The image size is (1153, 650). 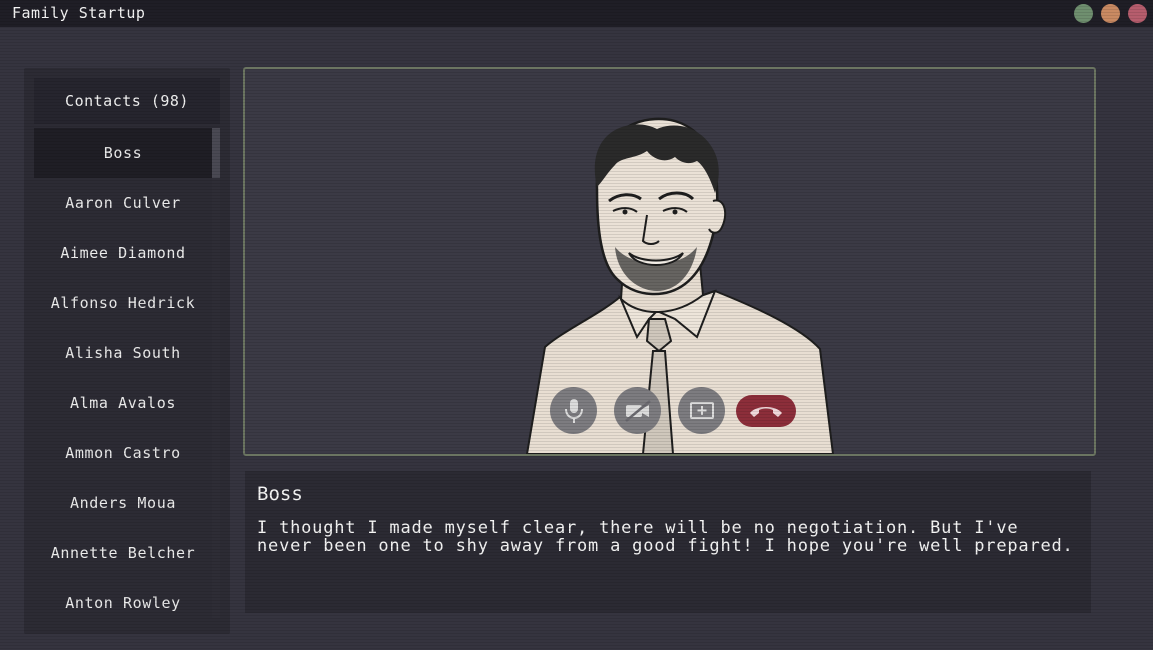 I want to click on screen-share-icon, so click(x=701, y=410).